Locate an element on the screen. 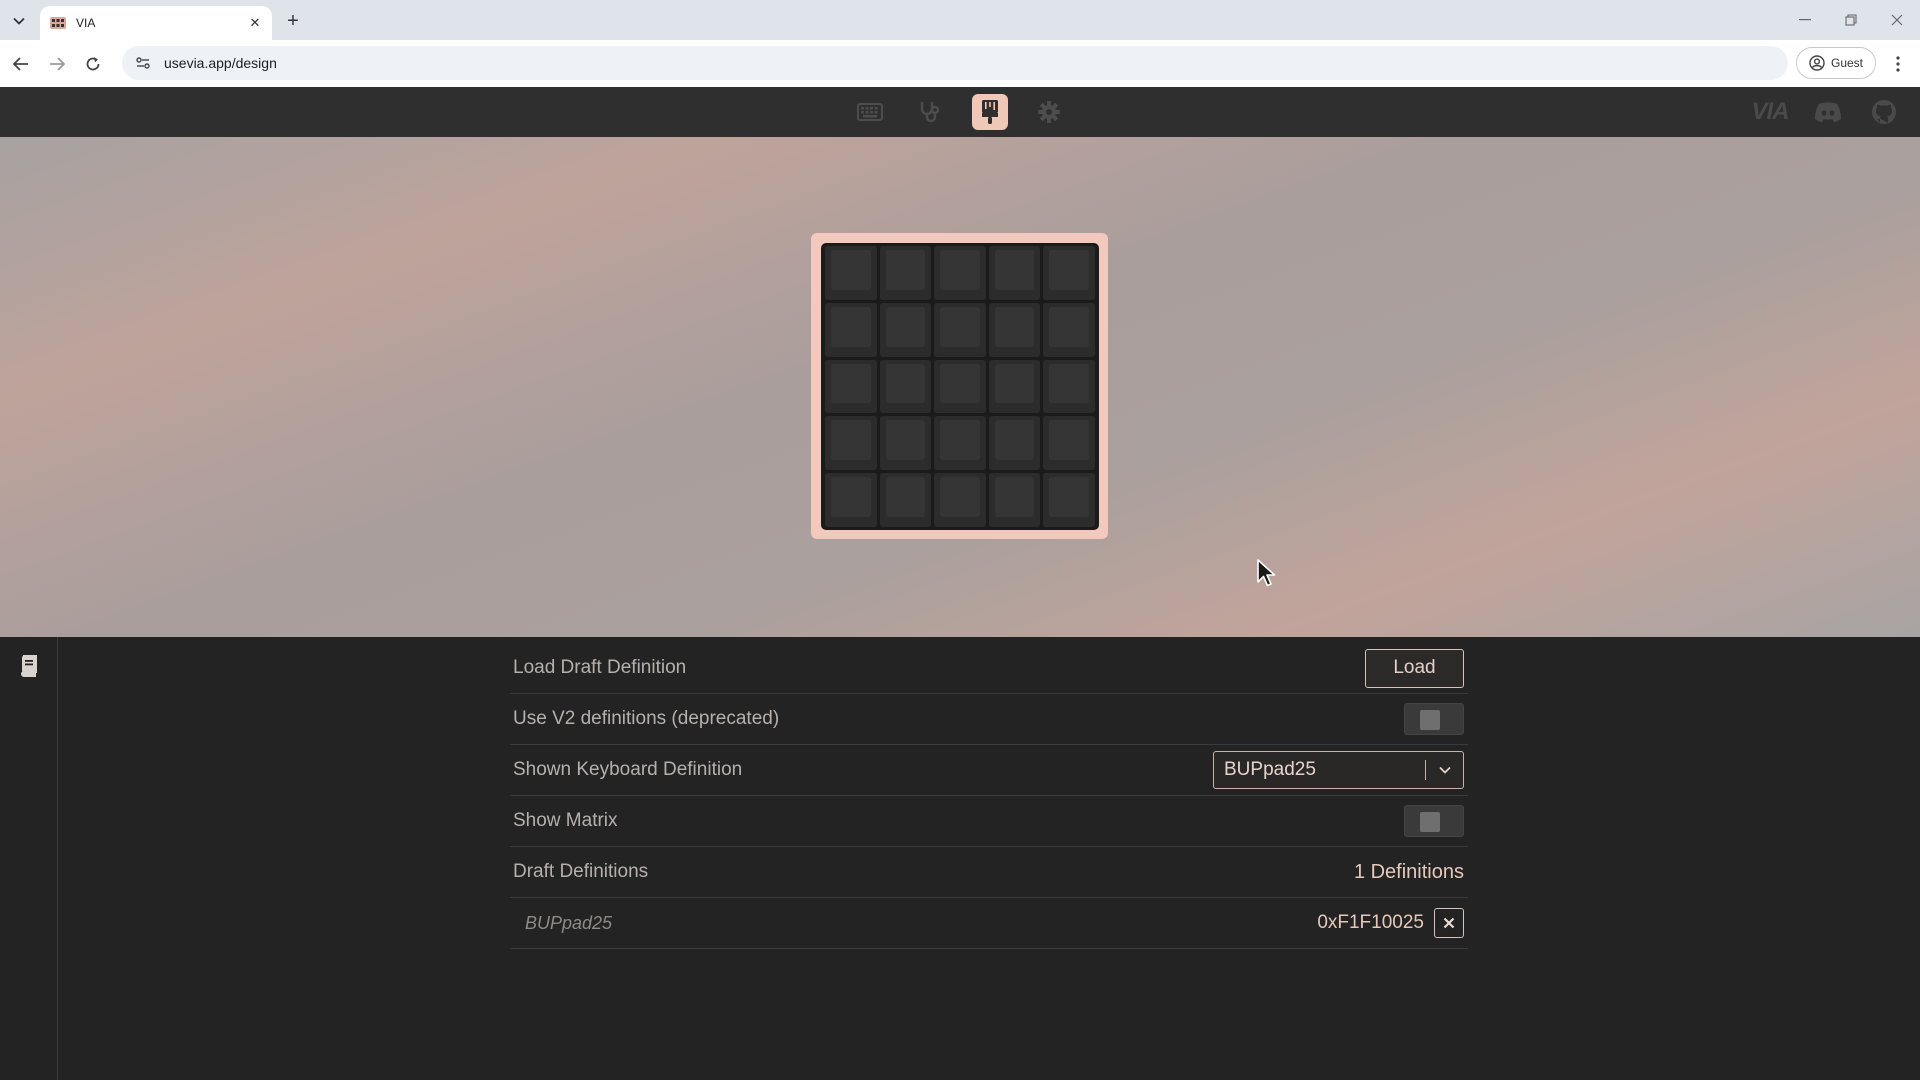 The image size is (1920, 1080). side-menu is located at coordinates (29, 858).